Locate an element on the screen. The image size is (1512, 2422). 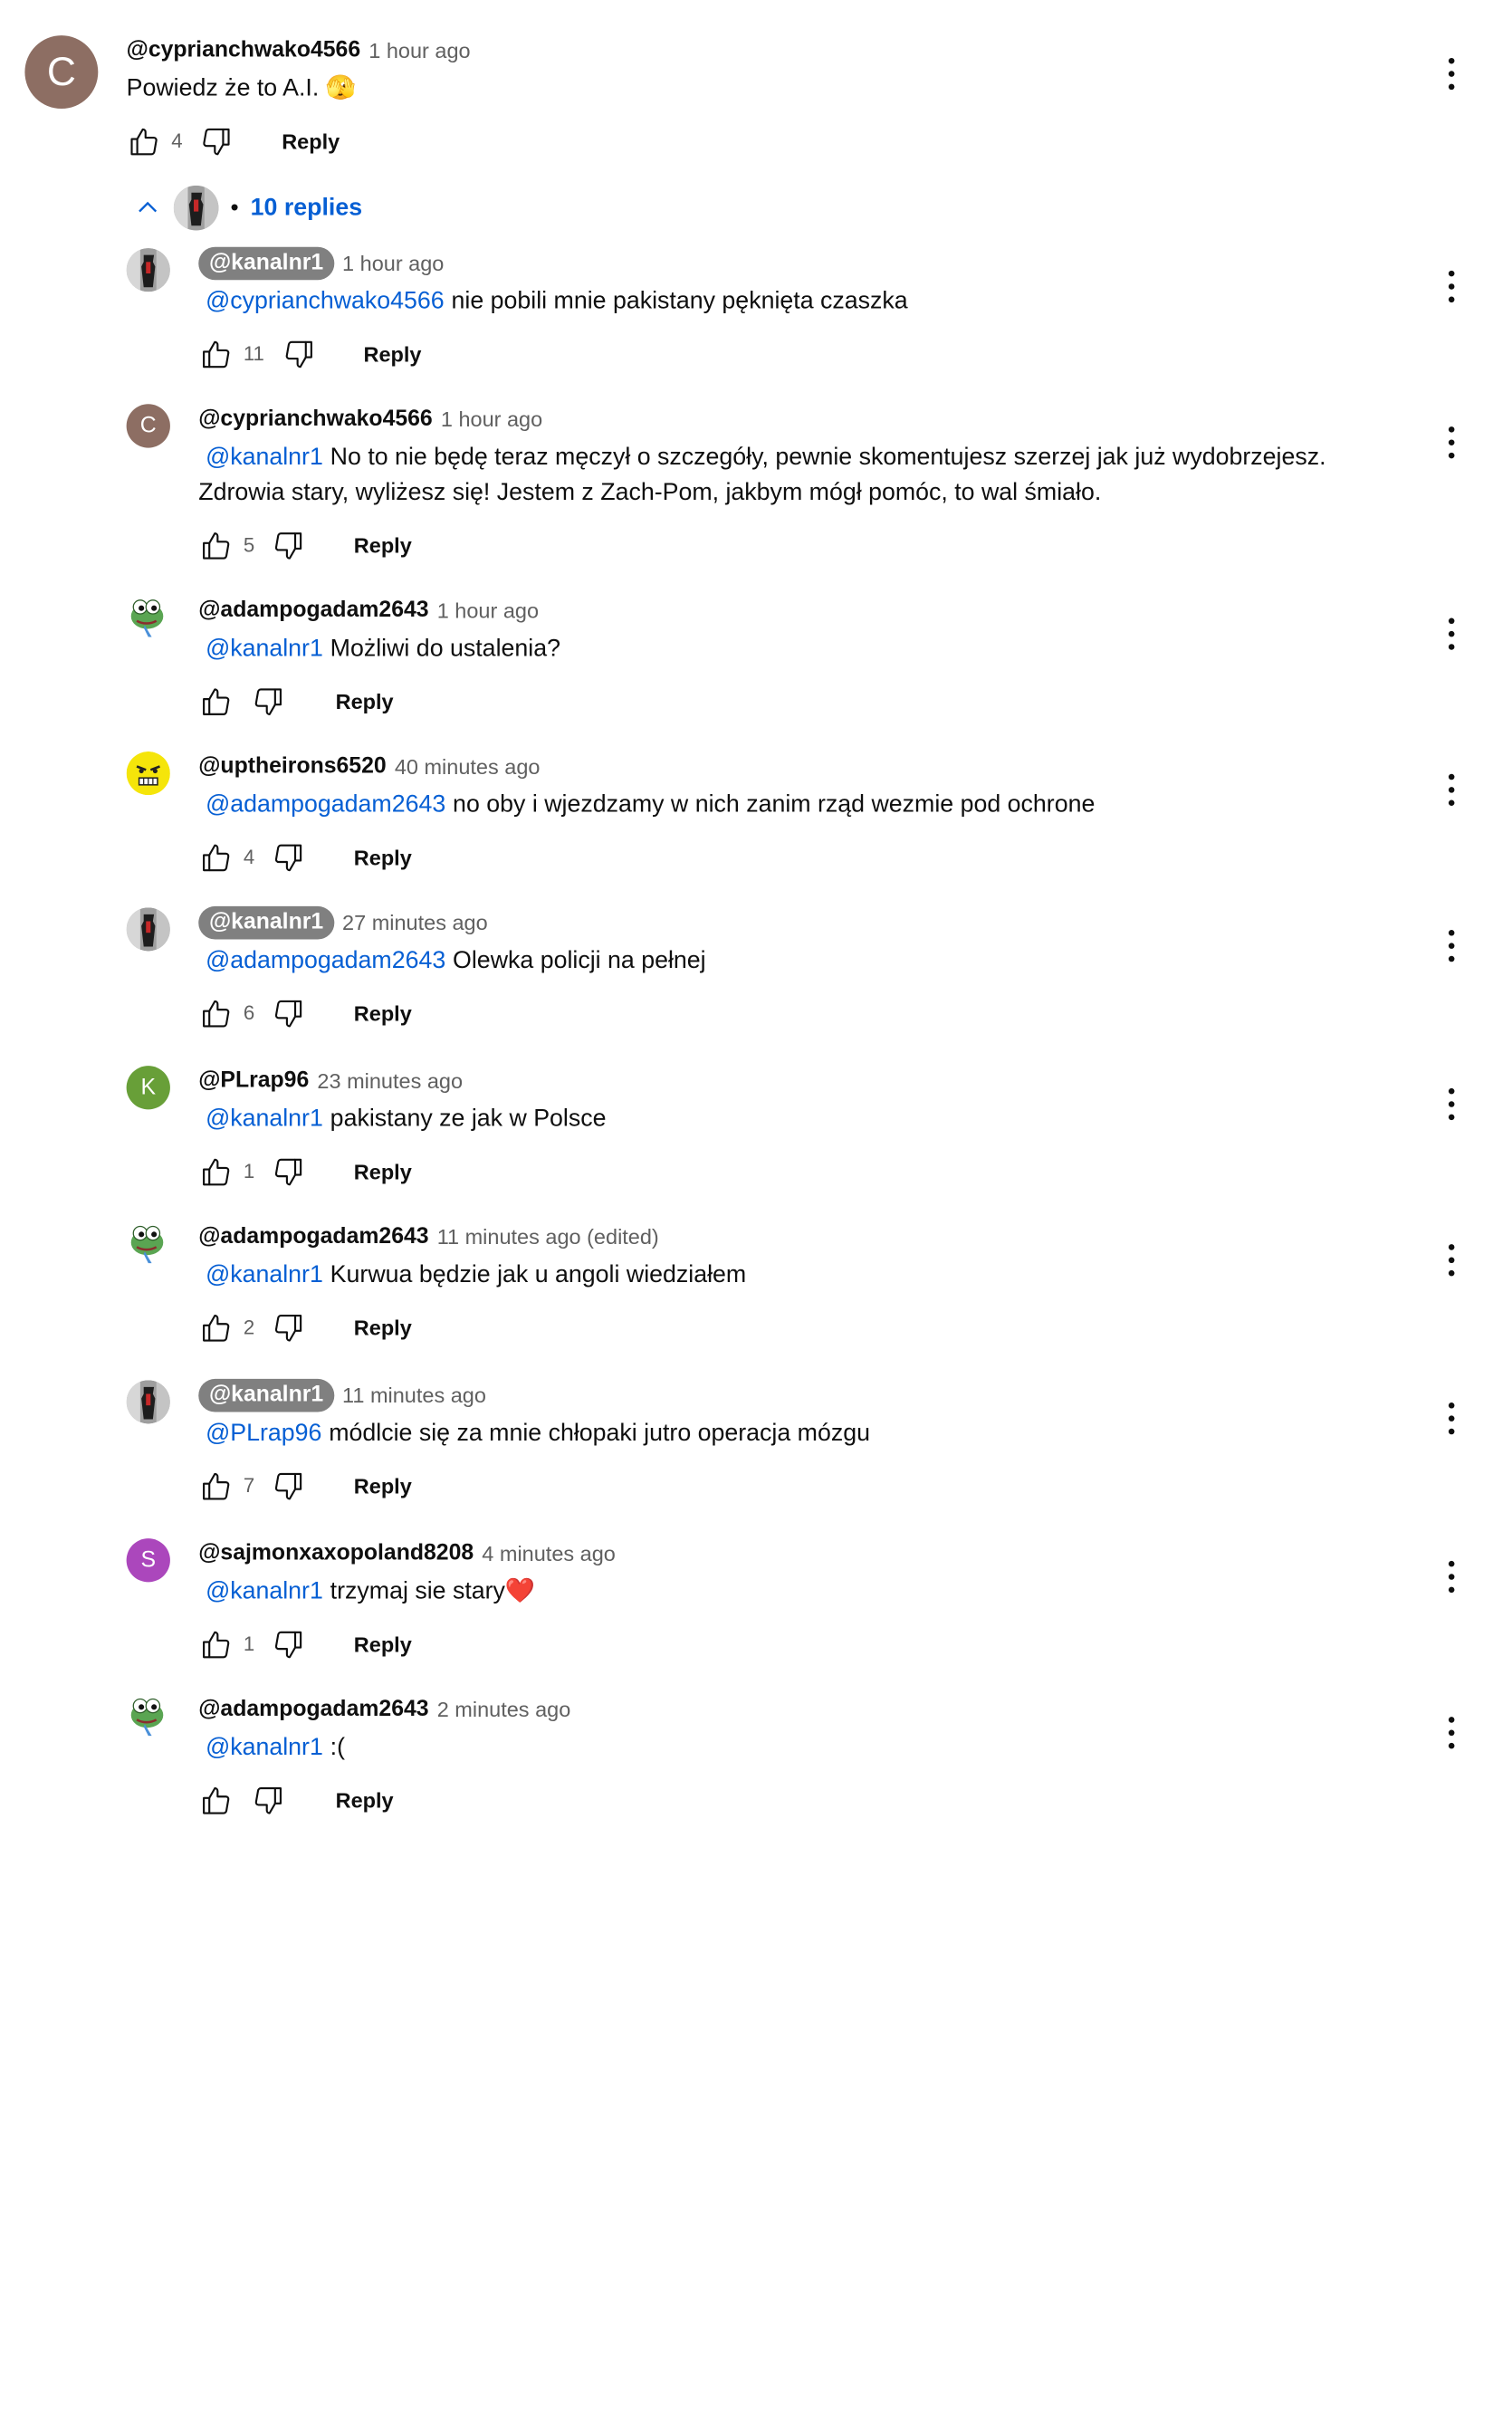
comment-time: 4 minutes ago is located at coordinates (549, 1553).